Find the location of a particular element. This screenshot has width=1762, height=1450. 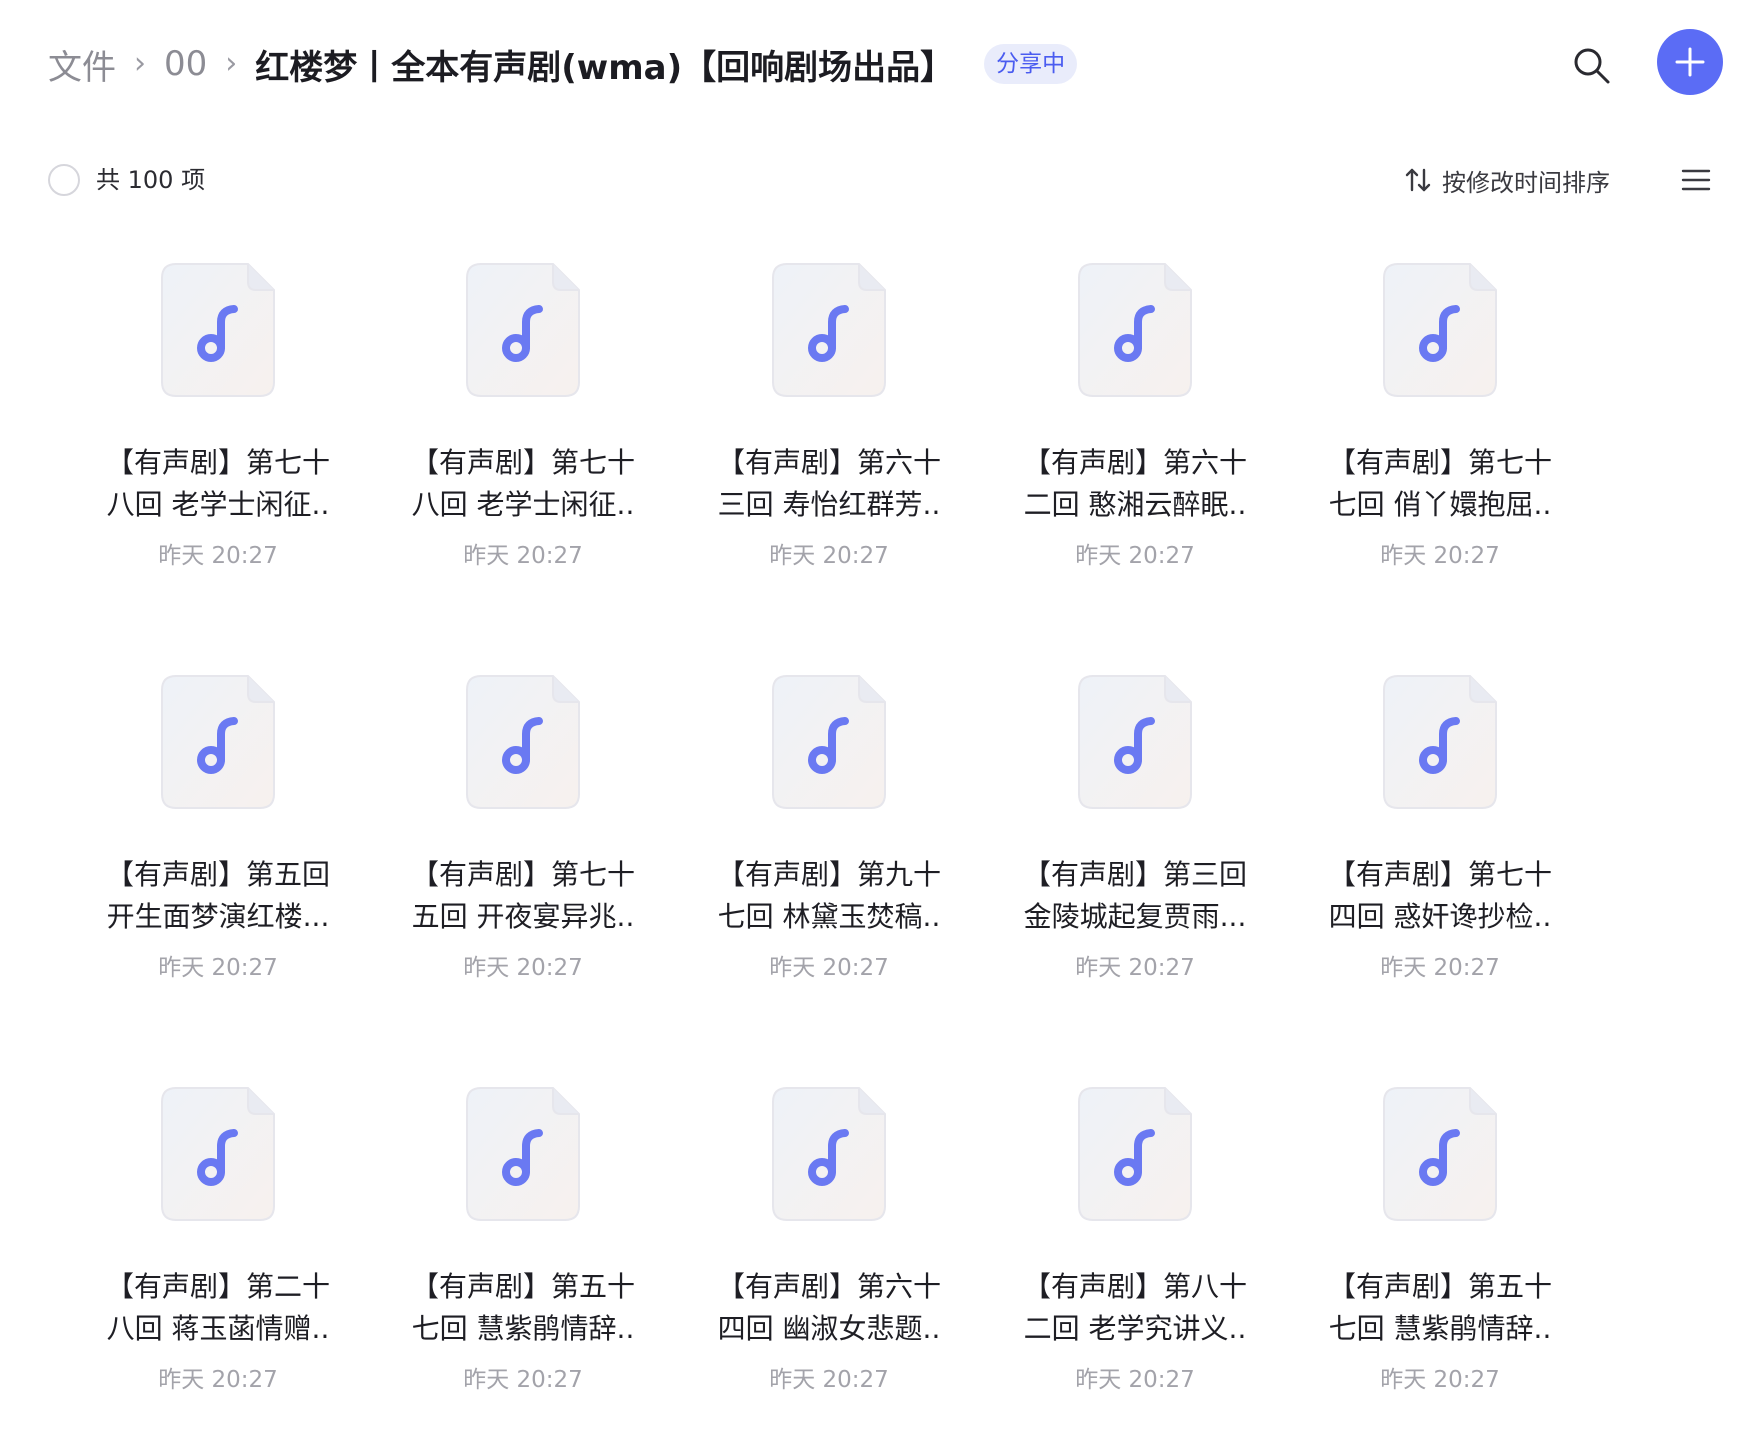

view-toggle-button is located at coordinates (1696, 180).